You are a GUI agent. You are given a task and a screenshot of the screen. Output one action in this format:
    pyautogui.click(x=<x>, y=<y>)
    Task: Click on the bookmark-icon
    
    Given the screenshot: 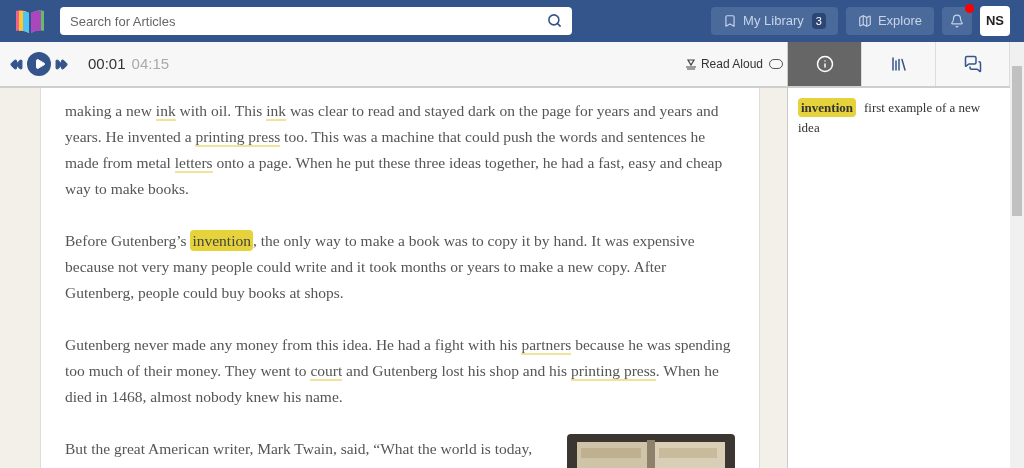 What is the action you would take?
    pyautogui.click(x=730, y=21)
    